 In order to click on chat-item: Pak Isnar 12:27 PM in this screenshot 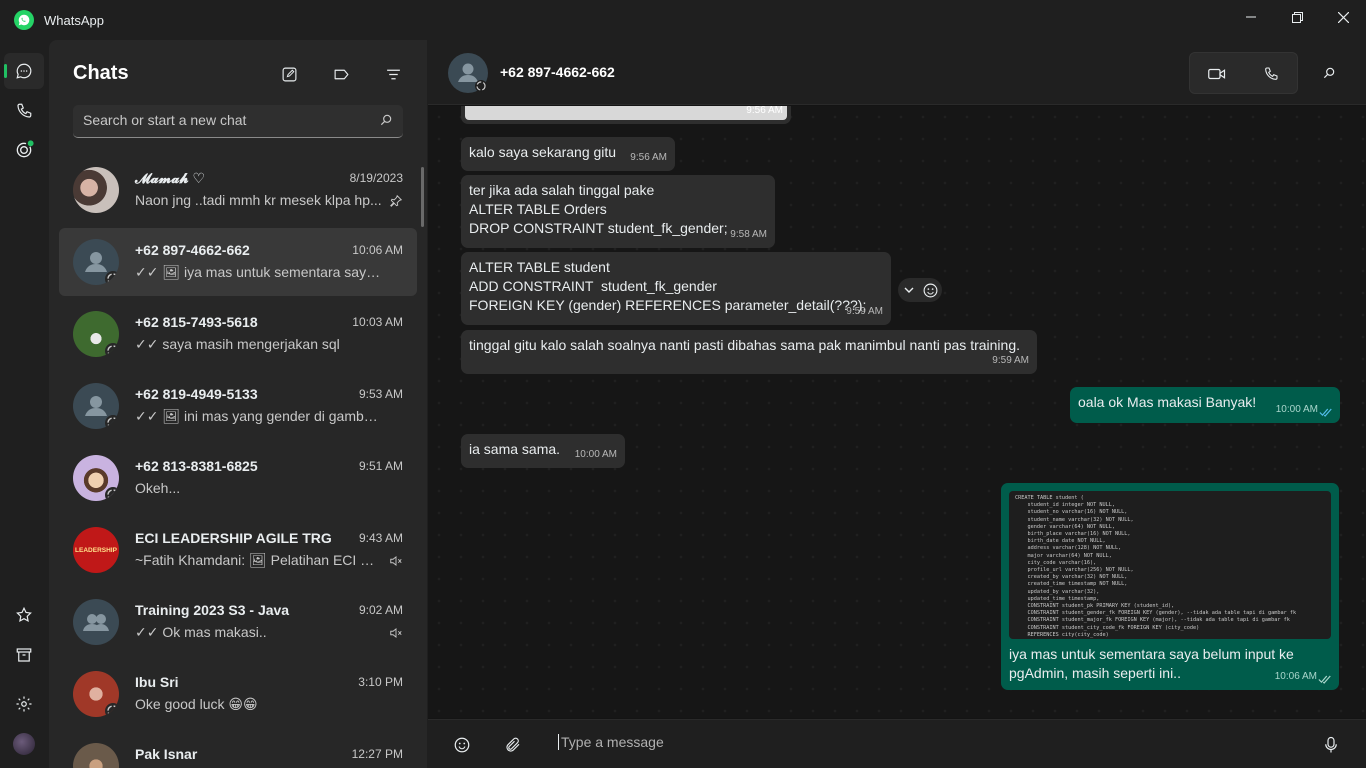, I will do `click(238, 750)`.